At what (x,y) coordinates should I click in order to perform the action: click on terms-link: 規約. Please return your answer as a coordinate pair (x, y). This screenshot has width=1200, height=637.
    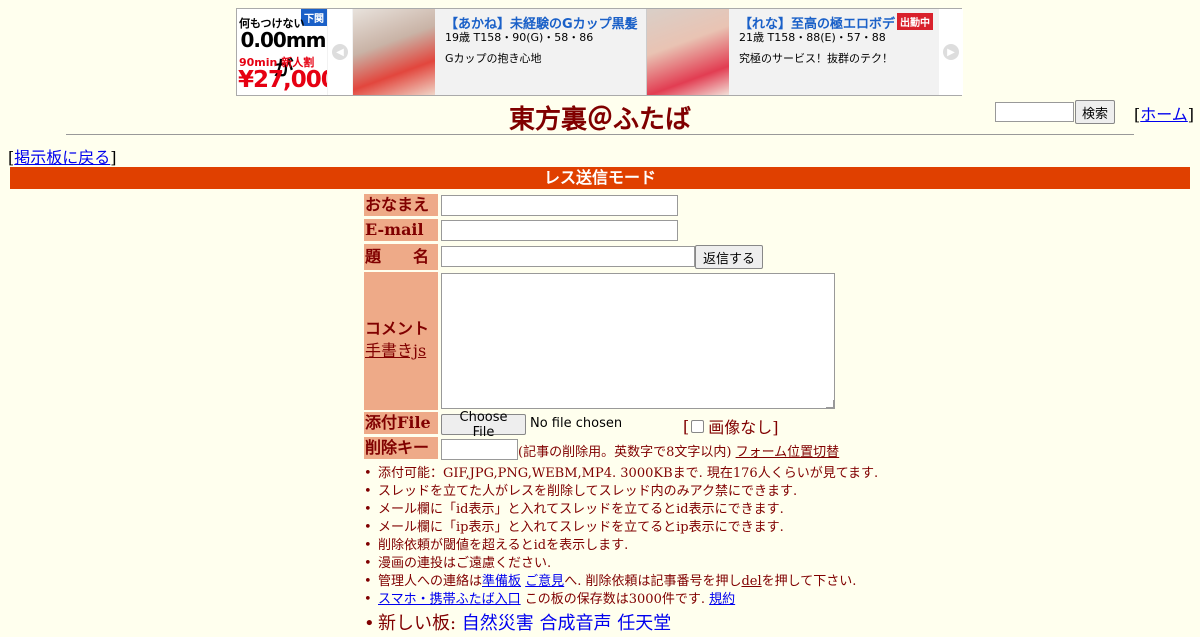
    Looking at the image, I should click on (722, 599).